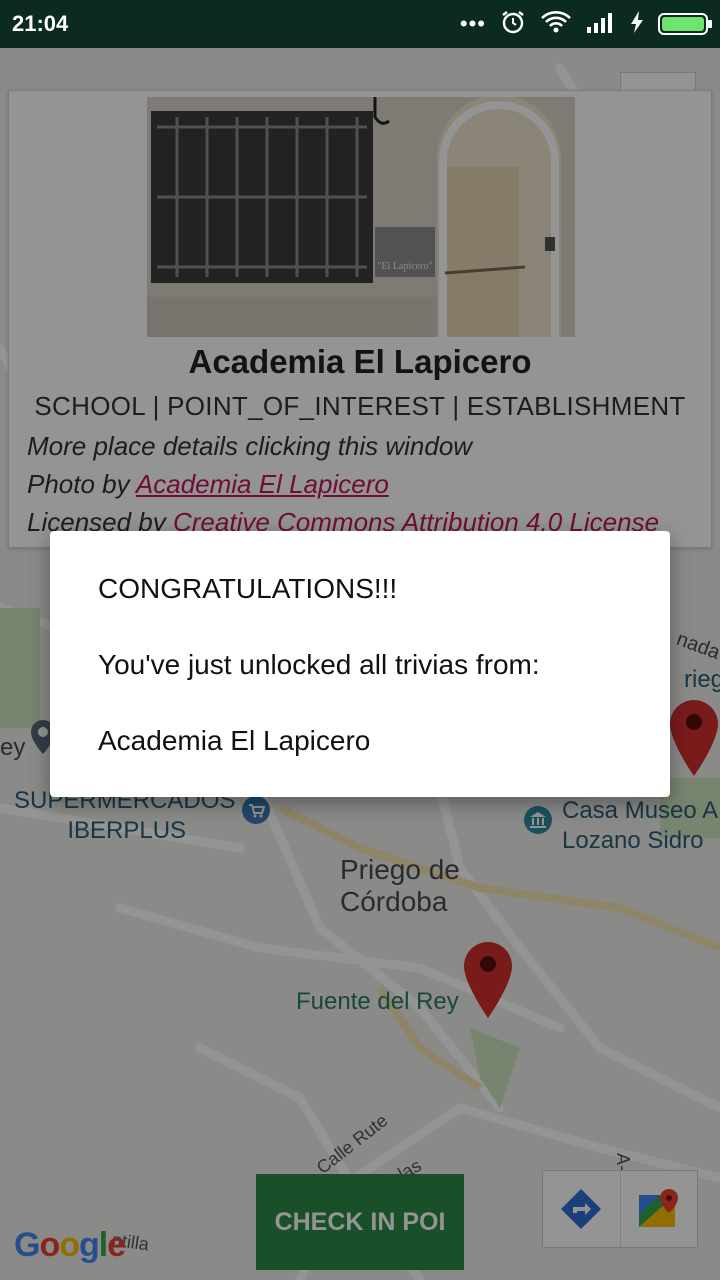  Describe the element at coordinates (234, 740) in the screenshot. I see `dialog-place-name: Academia El Lapicero` at that location.